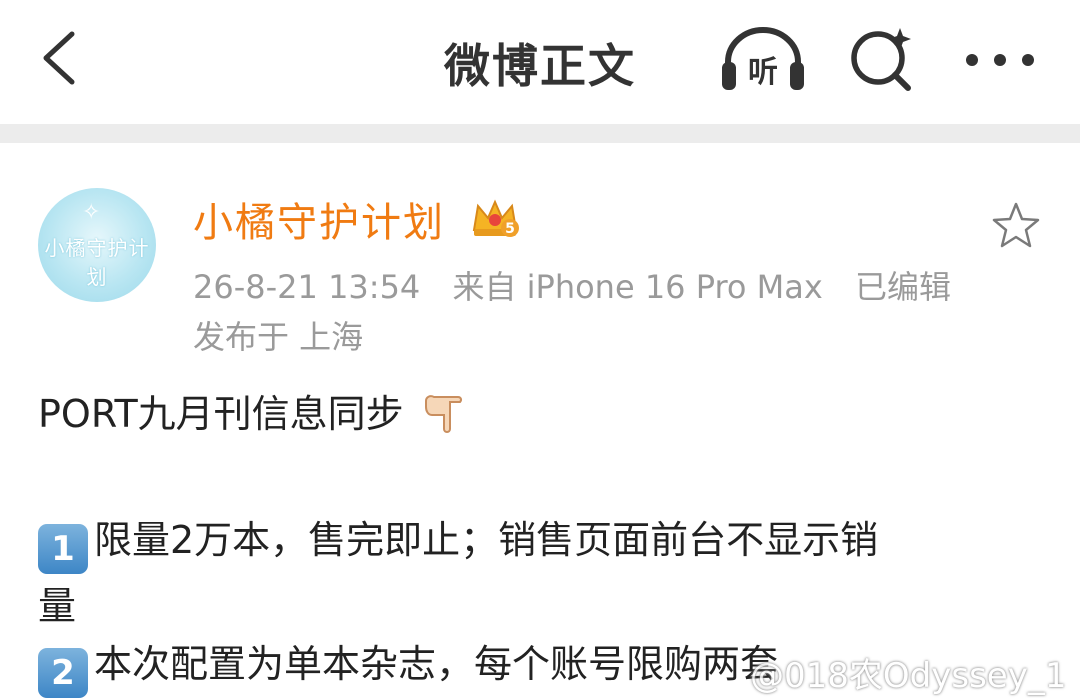 This screenshot has height=698, width=1080. Describe the element at coordinates (882, 58) in the screenshot. I see `search-icon` at that location.